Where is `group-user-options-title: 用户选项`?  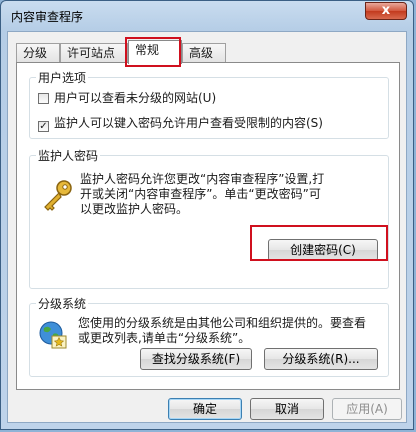
group-user-options-title: 用户选项 is located at coordinates (62, 77).